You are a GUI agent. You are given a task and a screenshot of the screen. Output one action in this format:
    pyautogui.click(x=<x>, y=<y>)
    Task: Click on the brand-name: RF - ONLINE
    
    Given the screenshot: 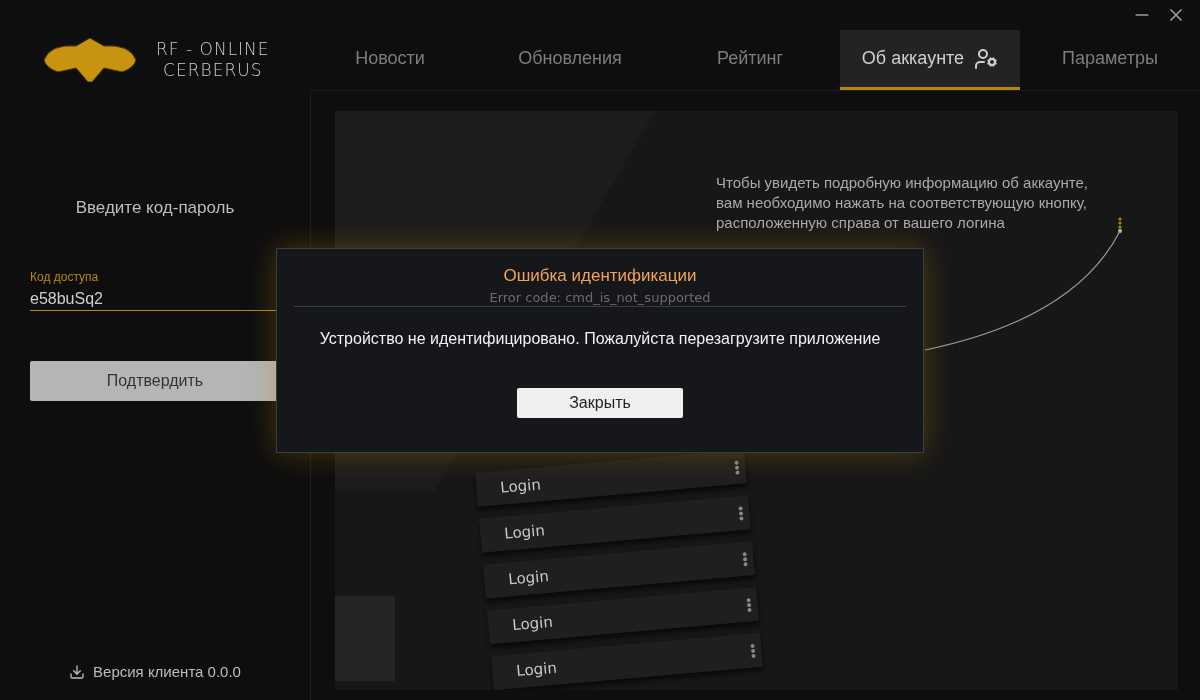 What is the action you would take?
    pyautogui.click(x=213, y=49)
    